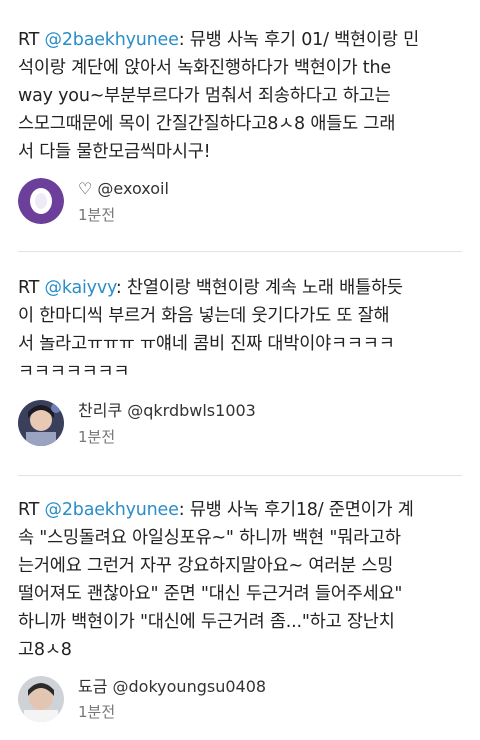  What do you see at coordinates (81, 288) in the screenshot?
I see `mention-link: @kaiyvy` at bounding box center [81, 288].